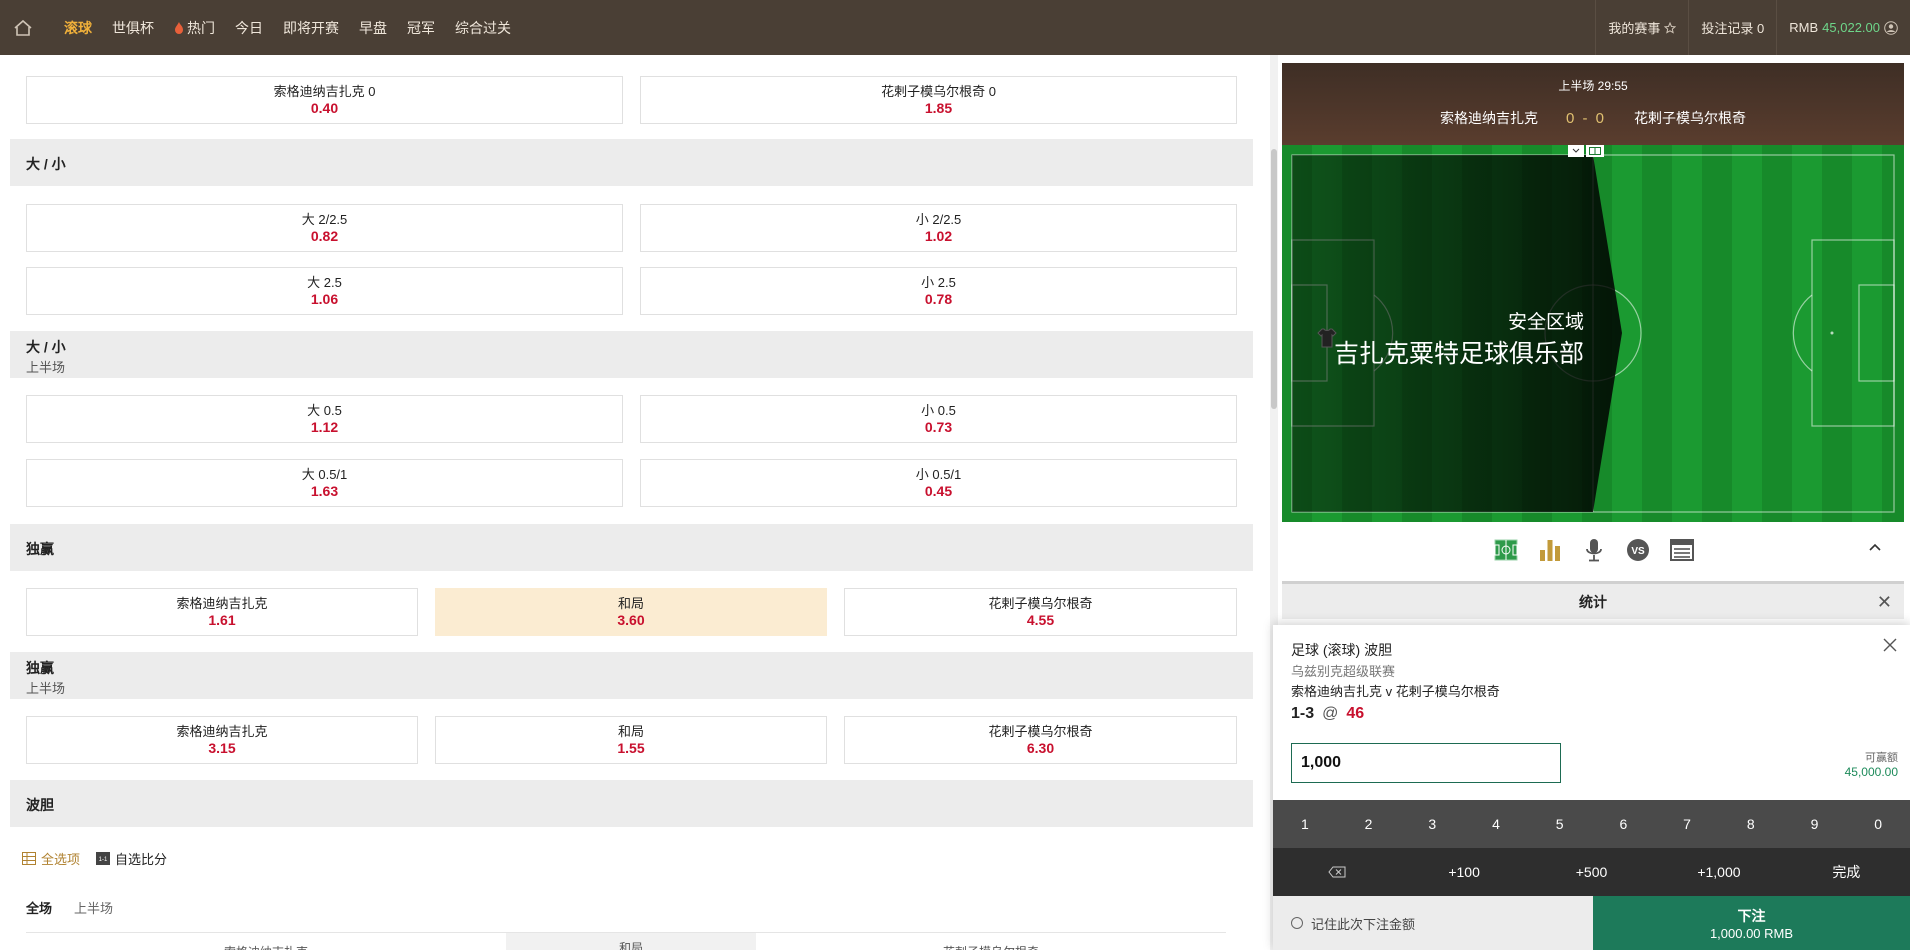 The width and height of the screenshot is (1910, 950). I want to click on match-time: 上半场 29:55, so click(1593, 86).